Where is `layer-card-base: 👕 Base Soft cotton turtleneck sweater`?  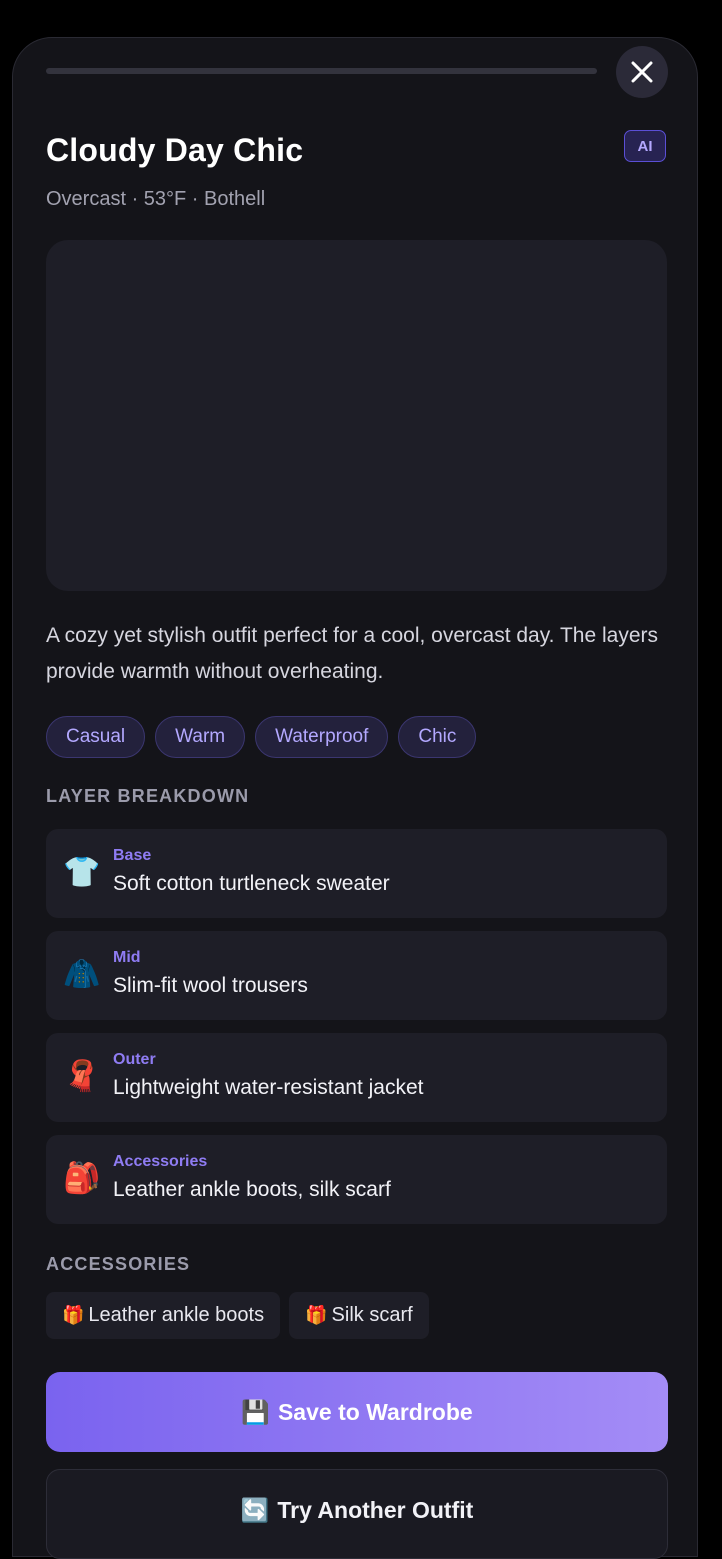 layer-card-base: 👕 Base Soft cotton turtleneck sweater is located at coordinates (356, 873).